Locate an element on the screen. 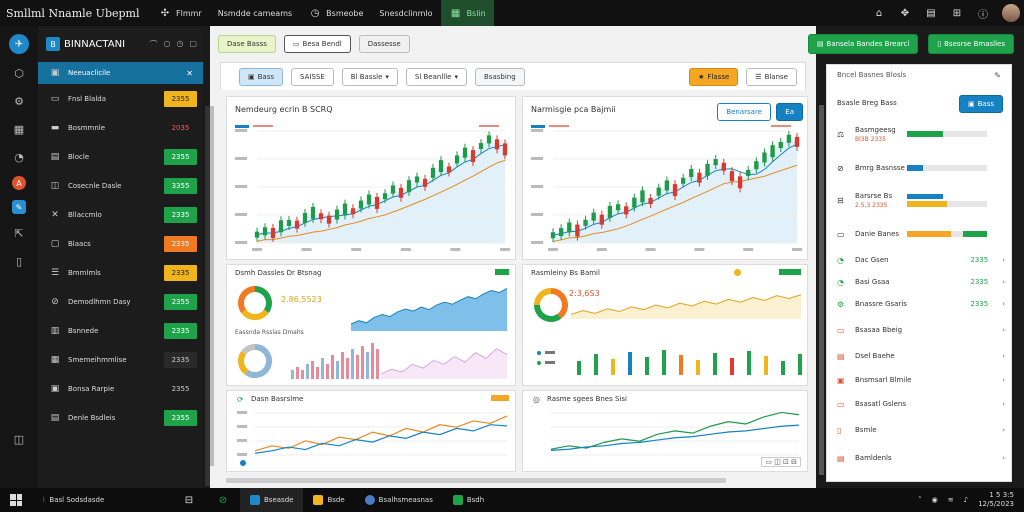 This screenshot has height=512, width=1024. chart-btn-6: ★ Flasse is located at coordinates (714, 76).